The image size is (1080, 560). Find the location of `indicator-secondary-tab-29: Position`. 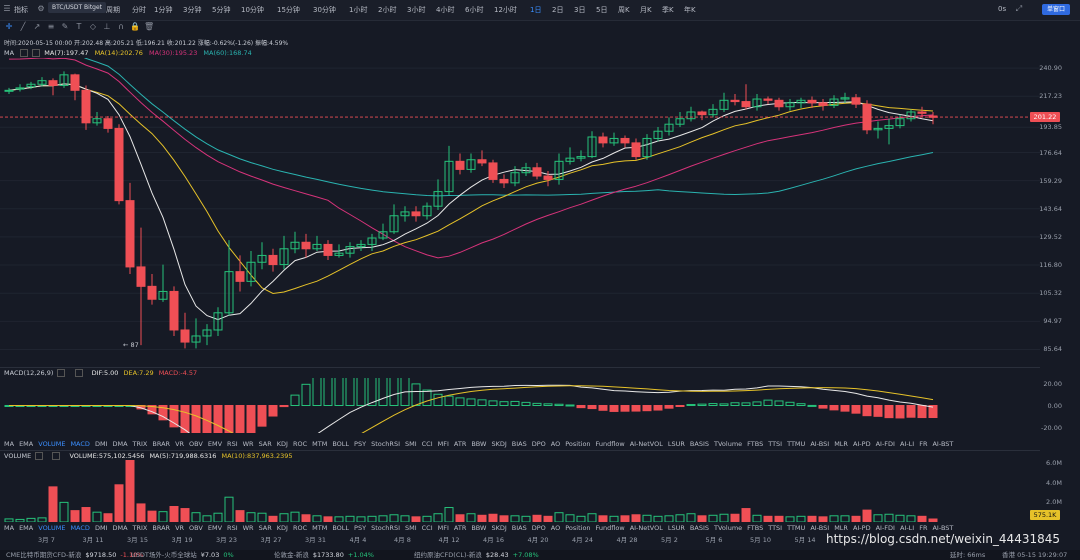

indicator-secondary-tab-29: Position is located at coordinates (577, 528).